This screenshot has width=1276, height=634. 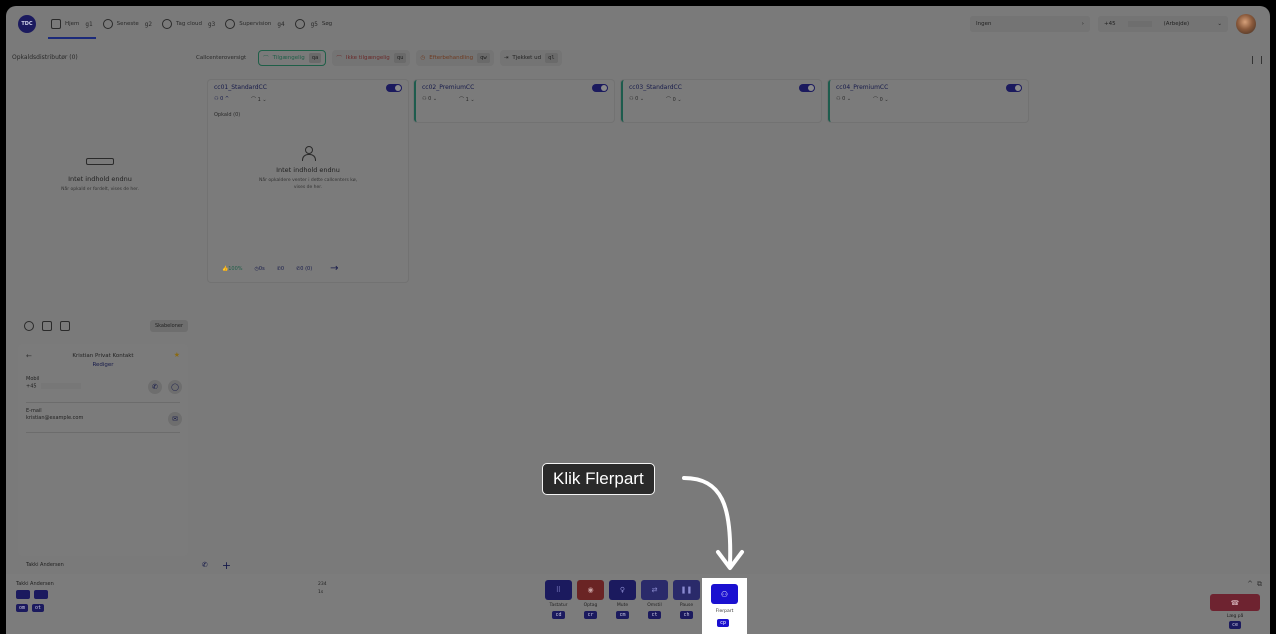 I want to click on stat-missed-value: 0 (0), so click(x=306, y=268).